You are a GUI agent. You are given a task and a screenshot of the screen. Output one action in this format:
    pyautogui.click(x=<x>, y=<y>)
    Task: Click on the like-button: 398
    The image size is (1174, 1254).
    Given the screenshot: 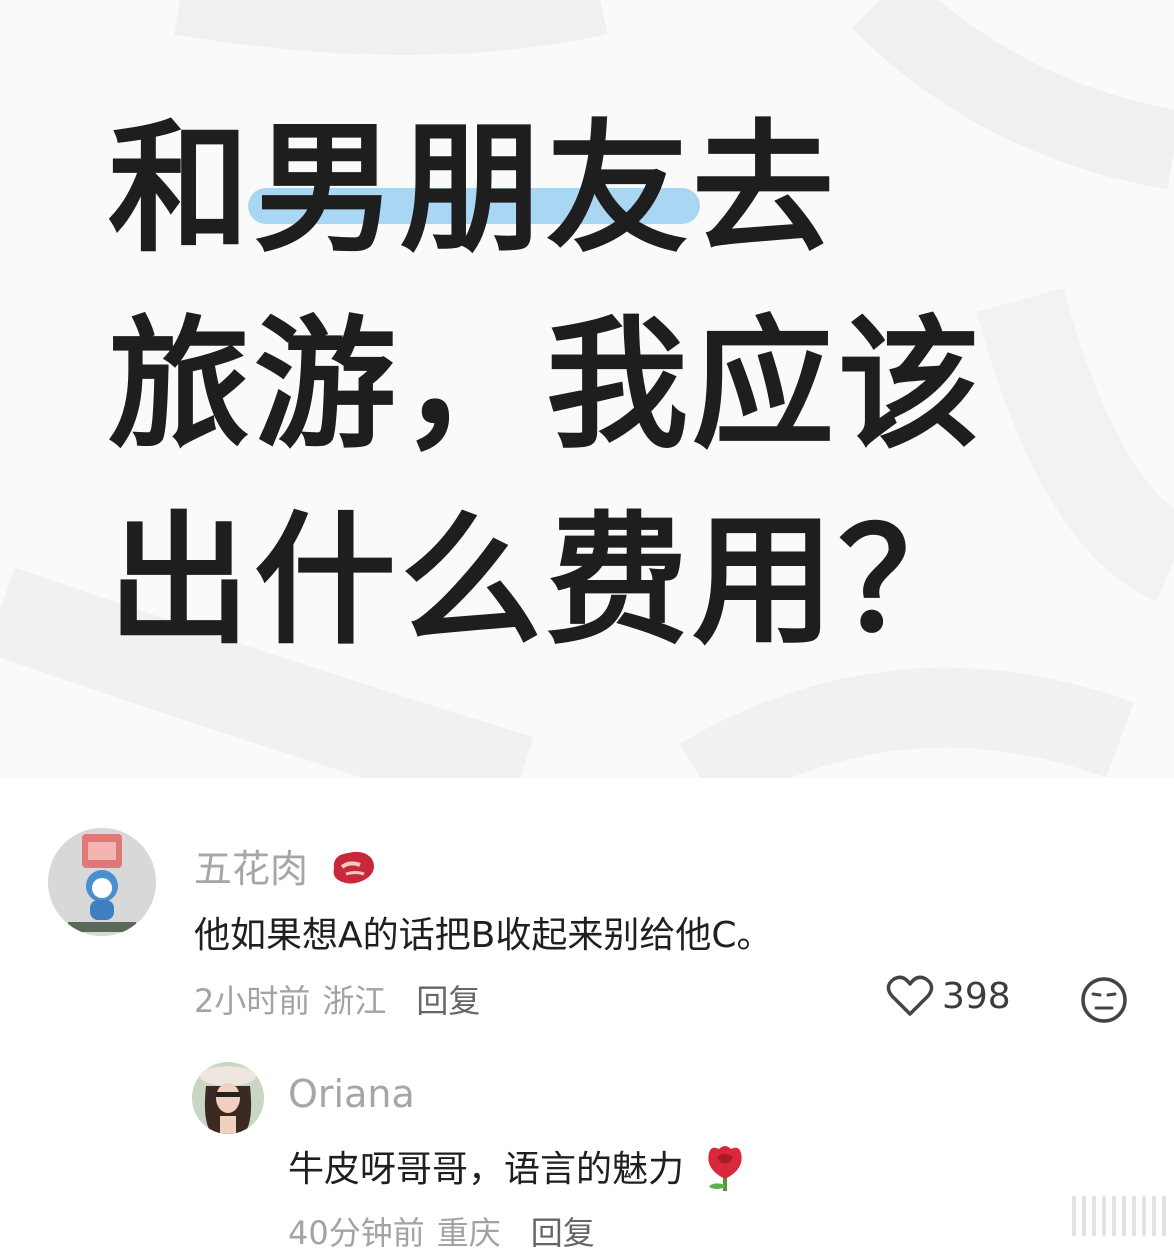 What is the action you would take?
    pyautogui.click(x=948, y=996)
    